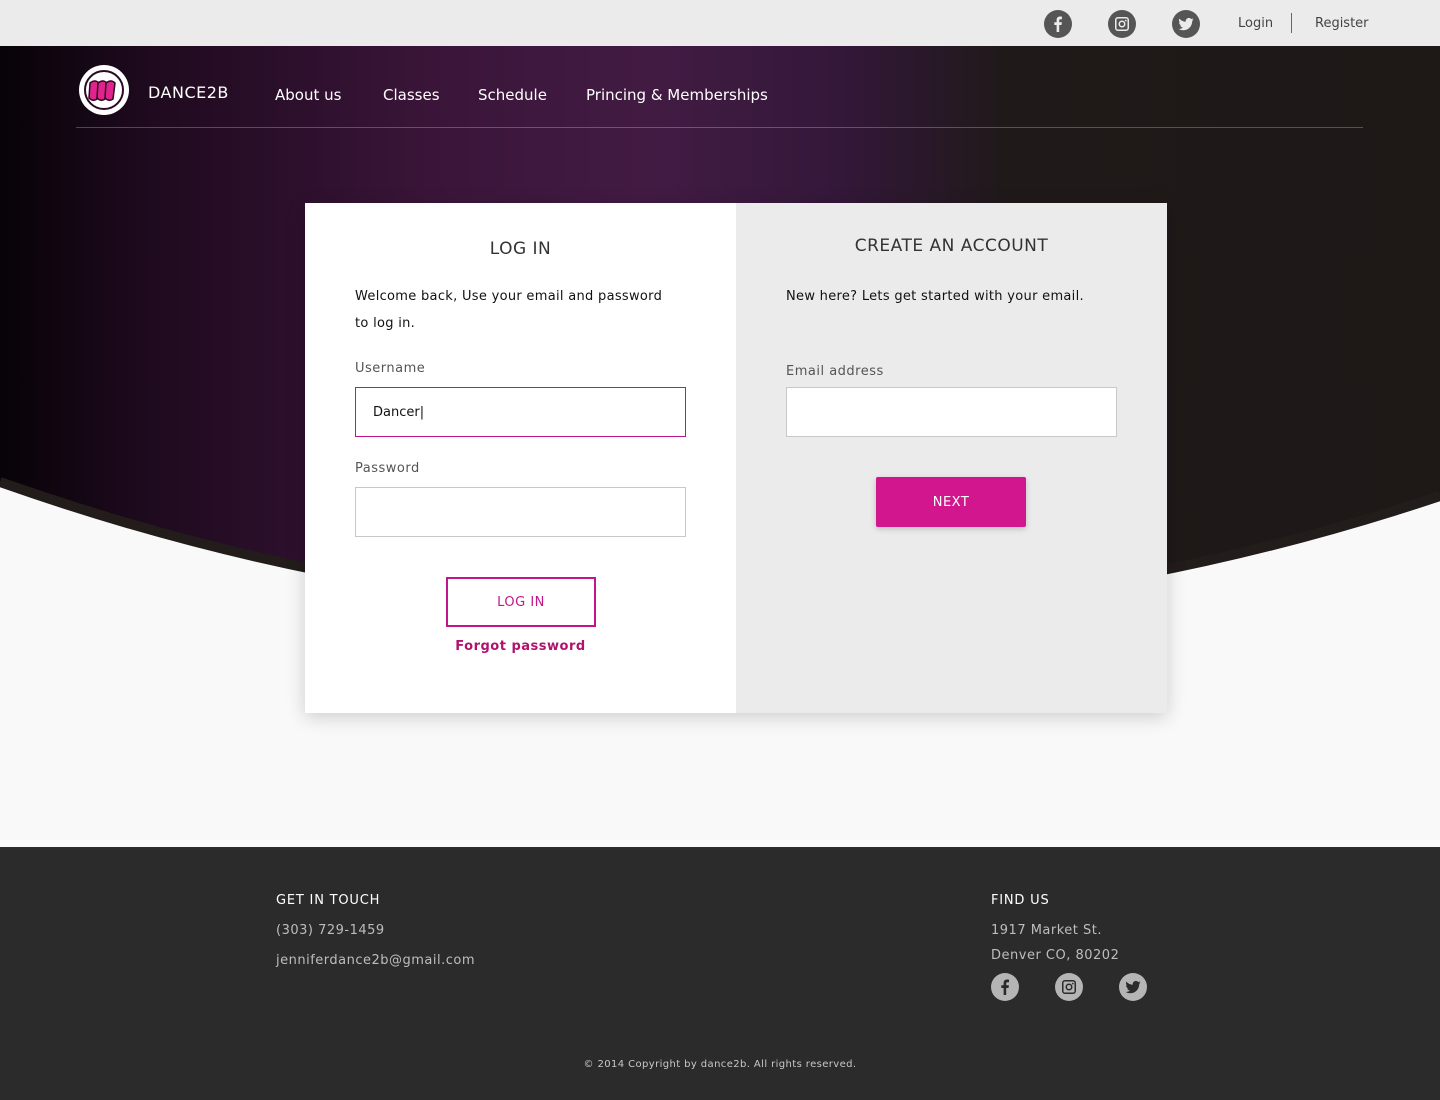 This screenshot has width=1440, height=1100. Describe the element at coordinates (951, 502) in the screenshot. I see `next-button: NEXT` at that location.